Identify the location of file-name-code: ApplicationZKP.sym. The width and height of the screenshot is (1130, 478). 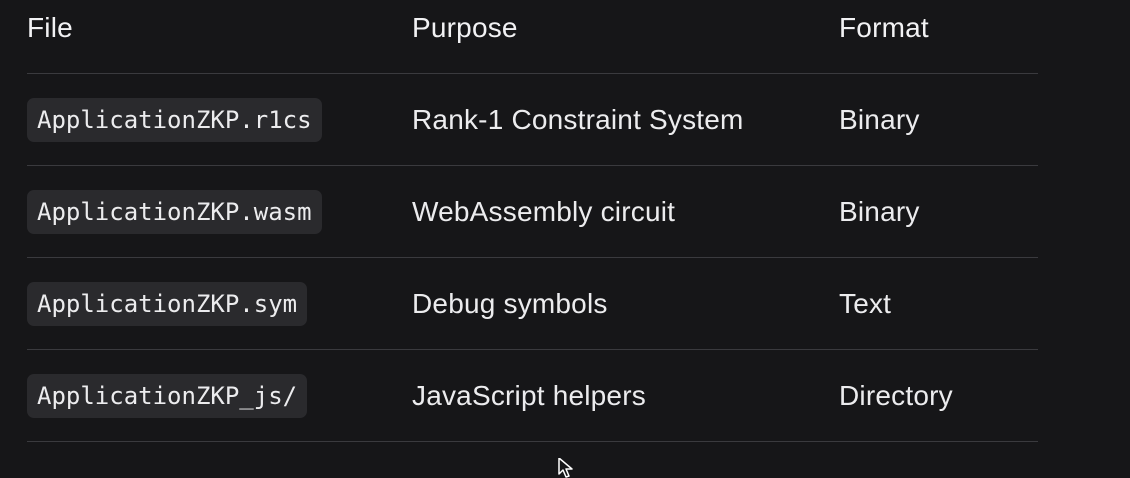
(167, 303).